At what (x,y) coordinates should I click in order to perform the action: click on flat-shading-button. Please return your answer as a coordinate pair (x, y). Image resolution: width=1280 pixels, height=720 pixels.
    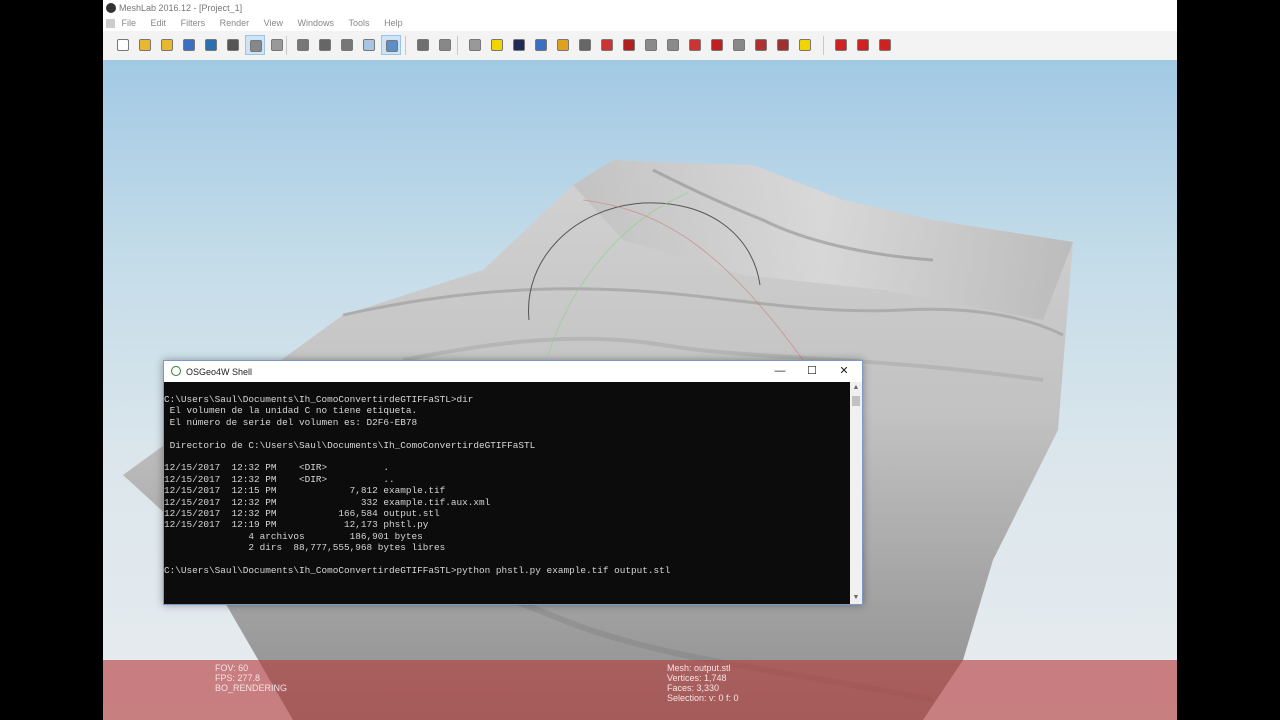
    Looking at the image, I should click on (369, 45).